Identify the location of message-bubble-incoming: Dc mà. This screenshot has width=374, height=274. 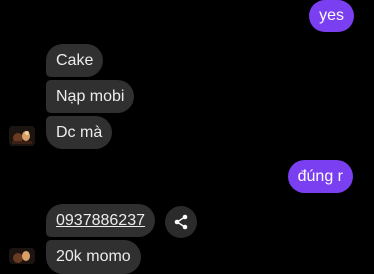
(79, 132).